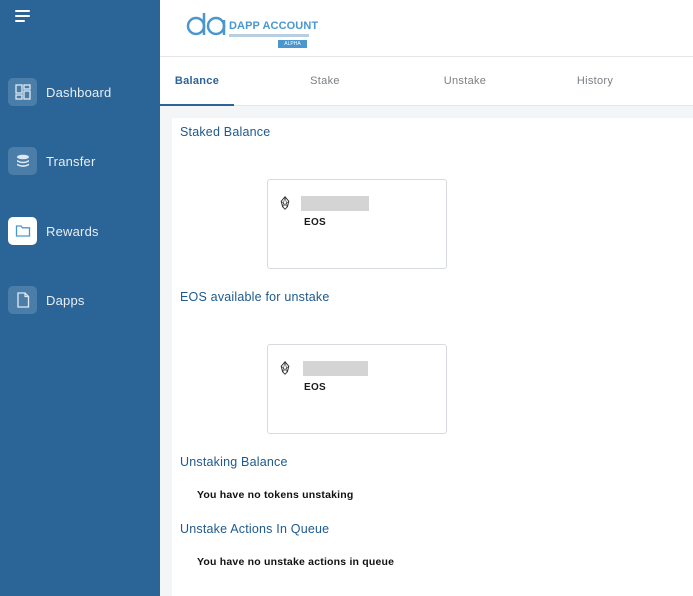  I want to click on staked-amount-redacted, so click(335, 203).